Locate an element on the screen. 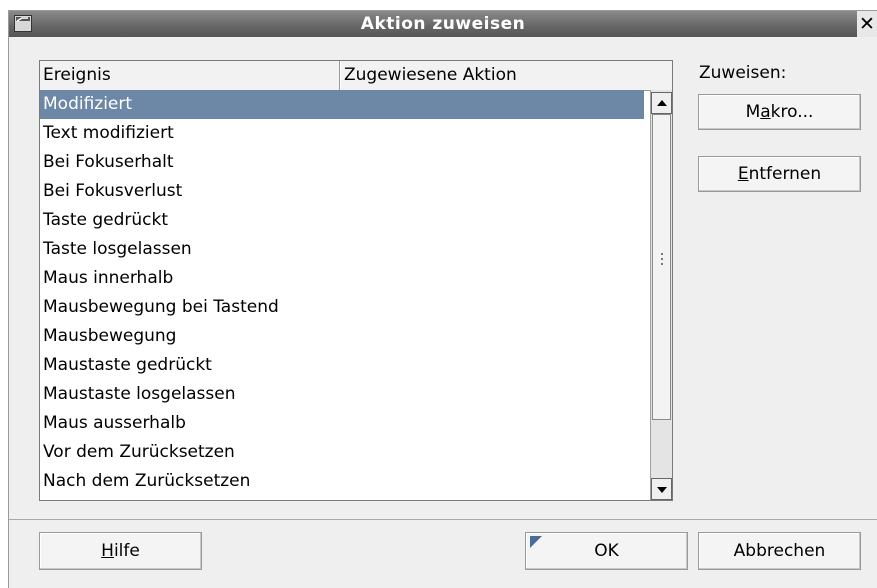 This screenshot has height=588, width=877. default-button-marker is located at coordinates (536, 542).